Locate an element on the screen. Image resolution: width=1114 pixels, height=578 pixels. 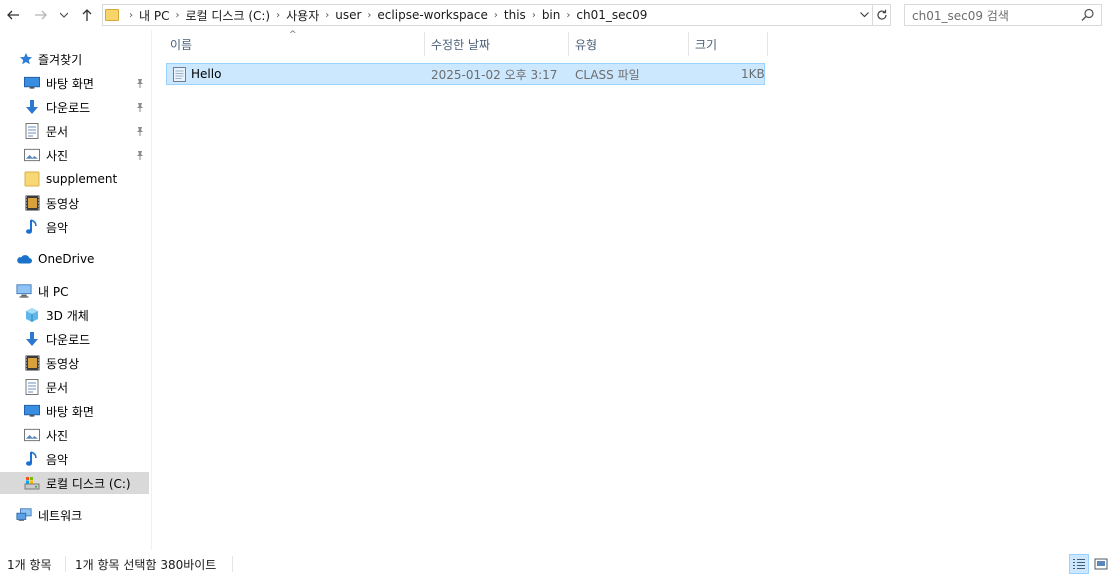
sidebar-item-music-pc: 음악 is located at coordinates (74, 459).